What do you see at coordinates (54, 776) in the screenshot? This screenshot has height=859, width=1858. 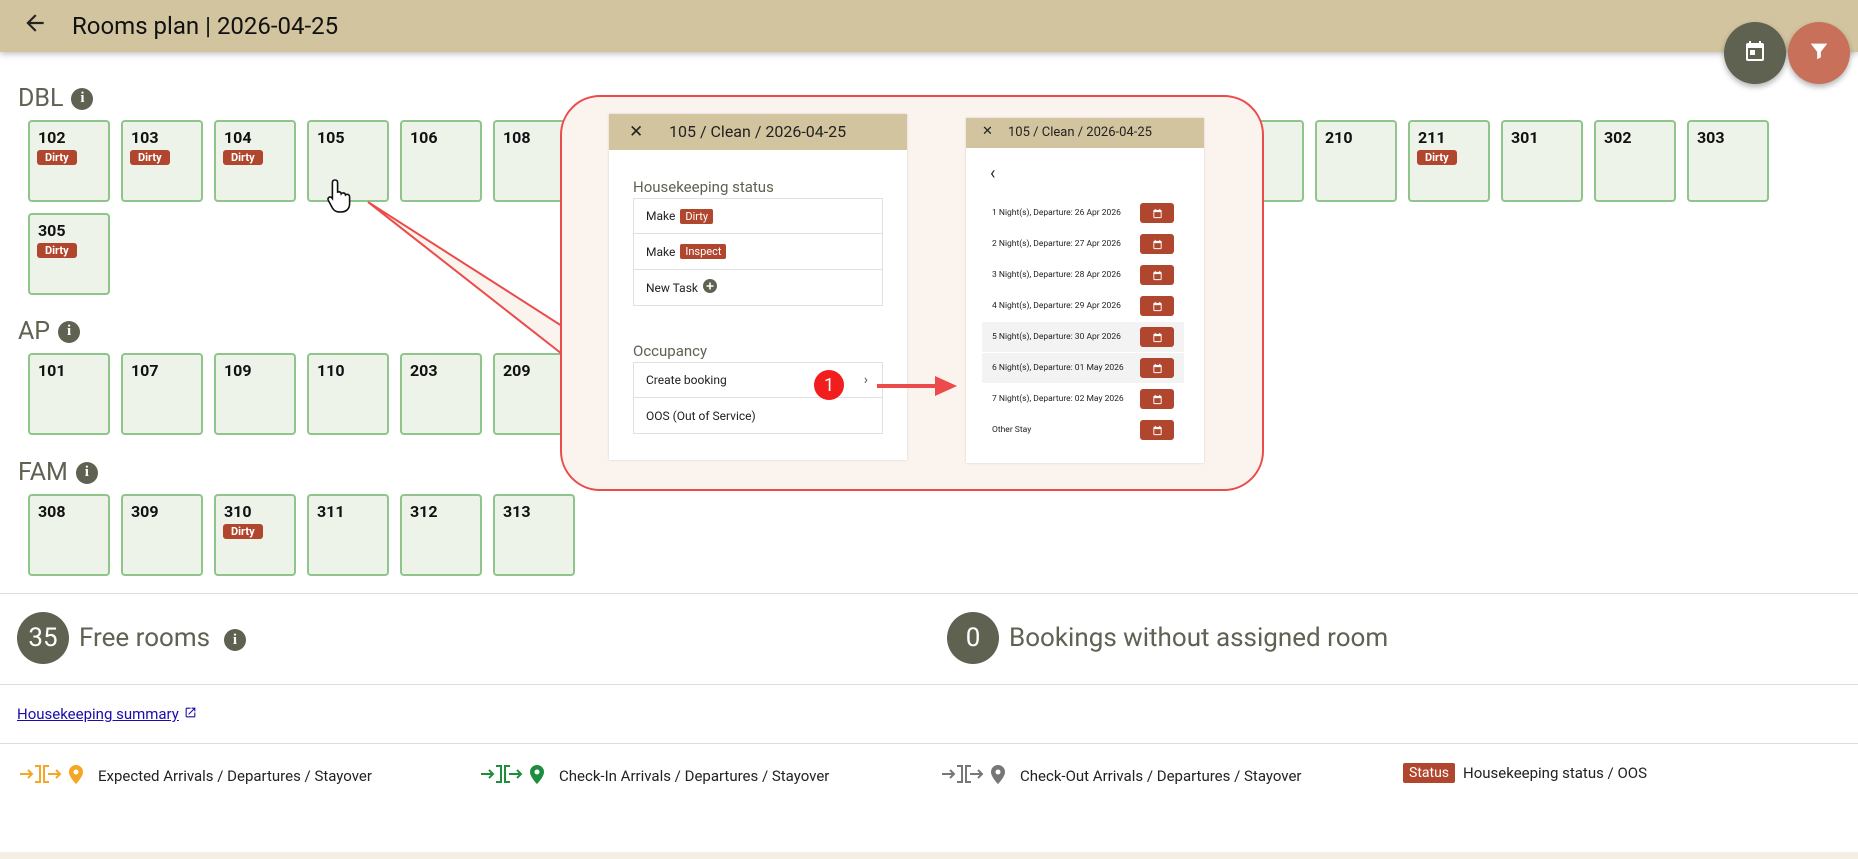 I see `arrival-departure-stayover-icon` at bounding box center [54, 776].